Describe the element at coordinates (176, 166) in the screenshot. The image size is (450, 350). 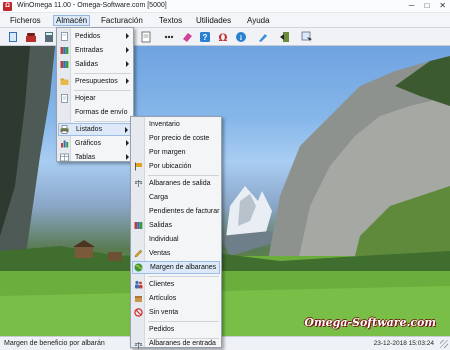
I see `menu-item-por-ubicacion: Por ubicación` at that location.